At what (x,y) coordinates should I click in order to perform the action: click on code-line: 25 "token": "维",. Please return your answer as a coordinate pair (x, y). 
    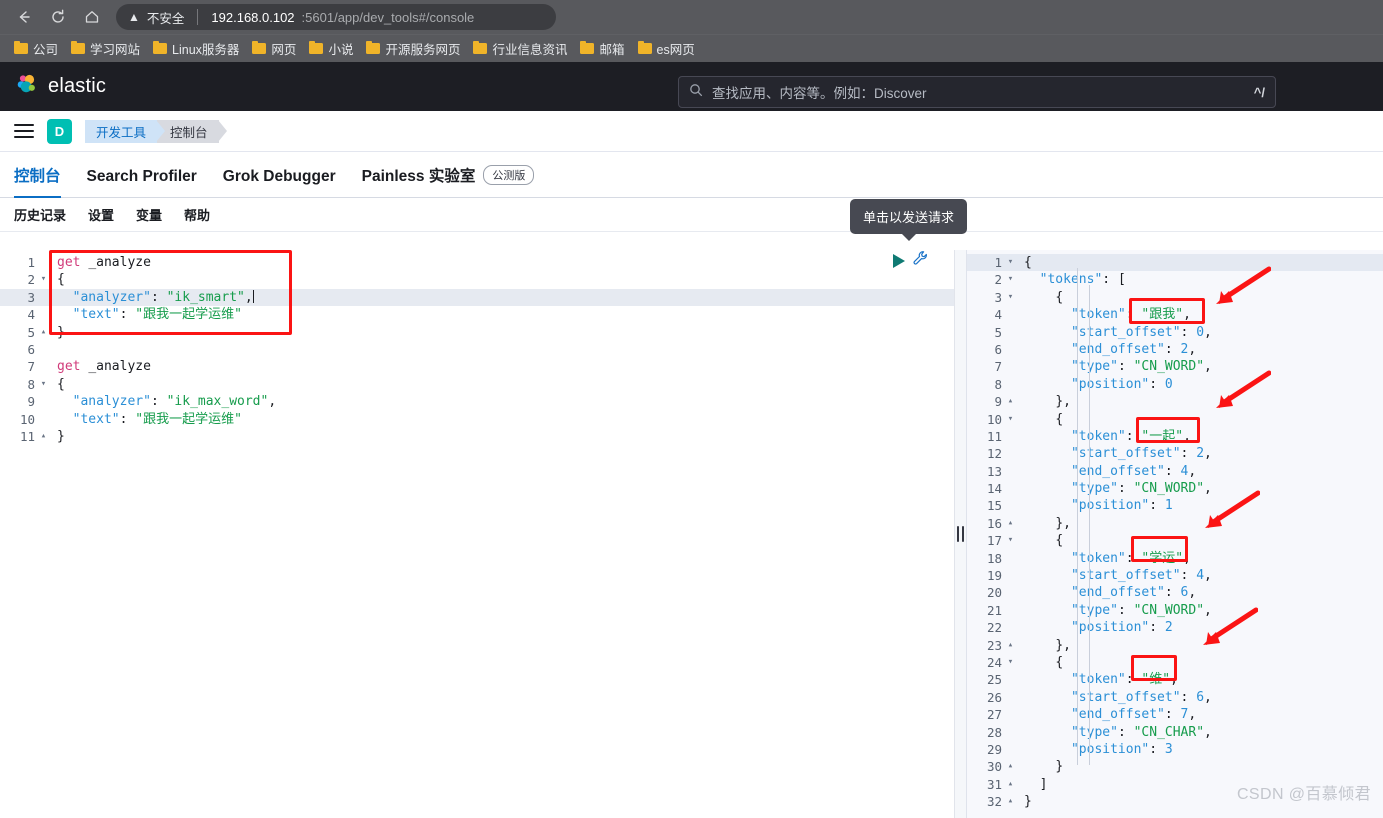
    Looking at the image, I should click on (1175, 679).